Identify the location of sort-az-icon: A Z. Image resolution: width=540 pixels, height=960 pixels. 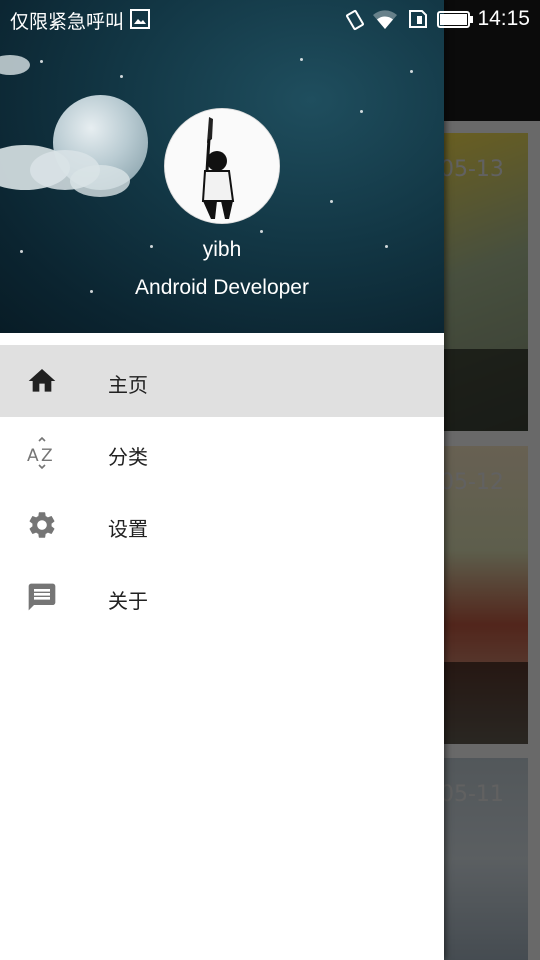
(42, 453).